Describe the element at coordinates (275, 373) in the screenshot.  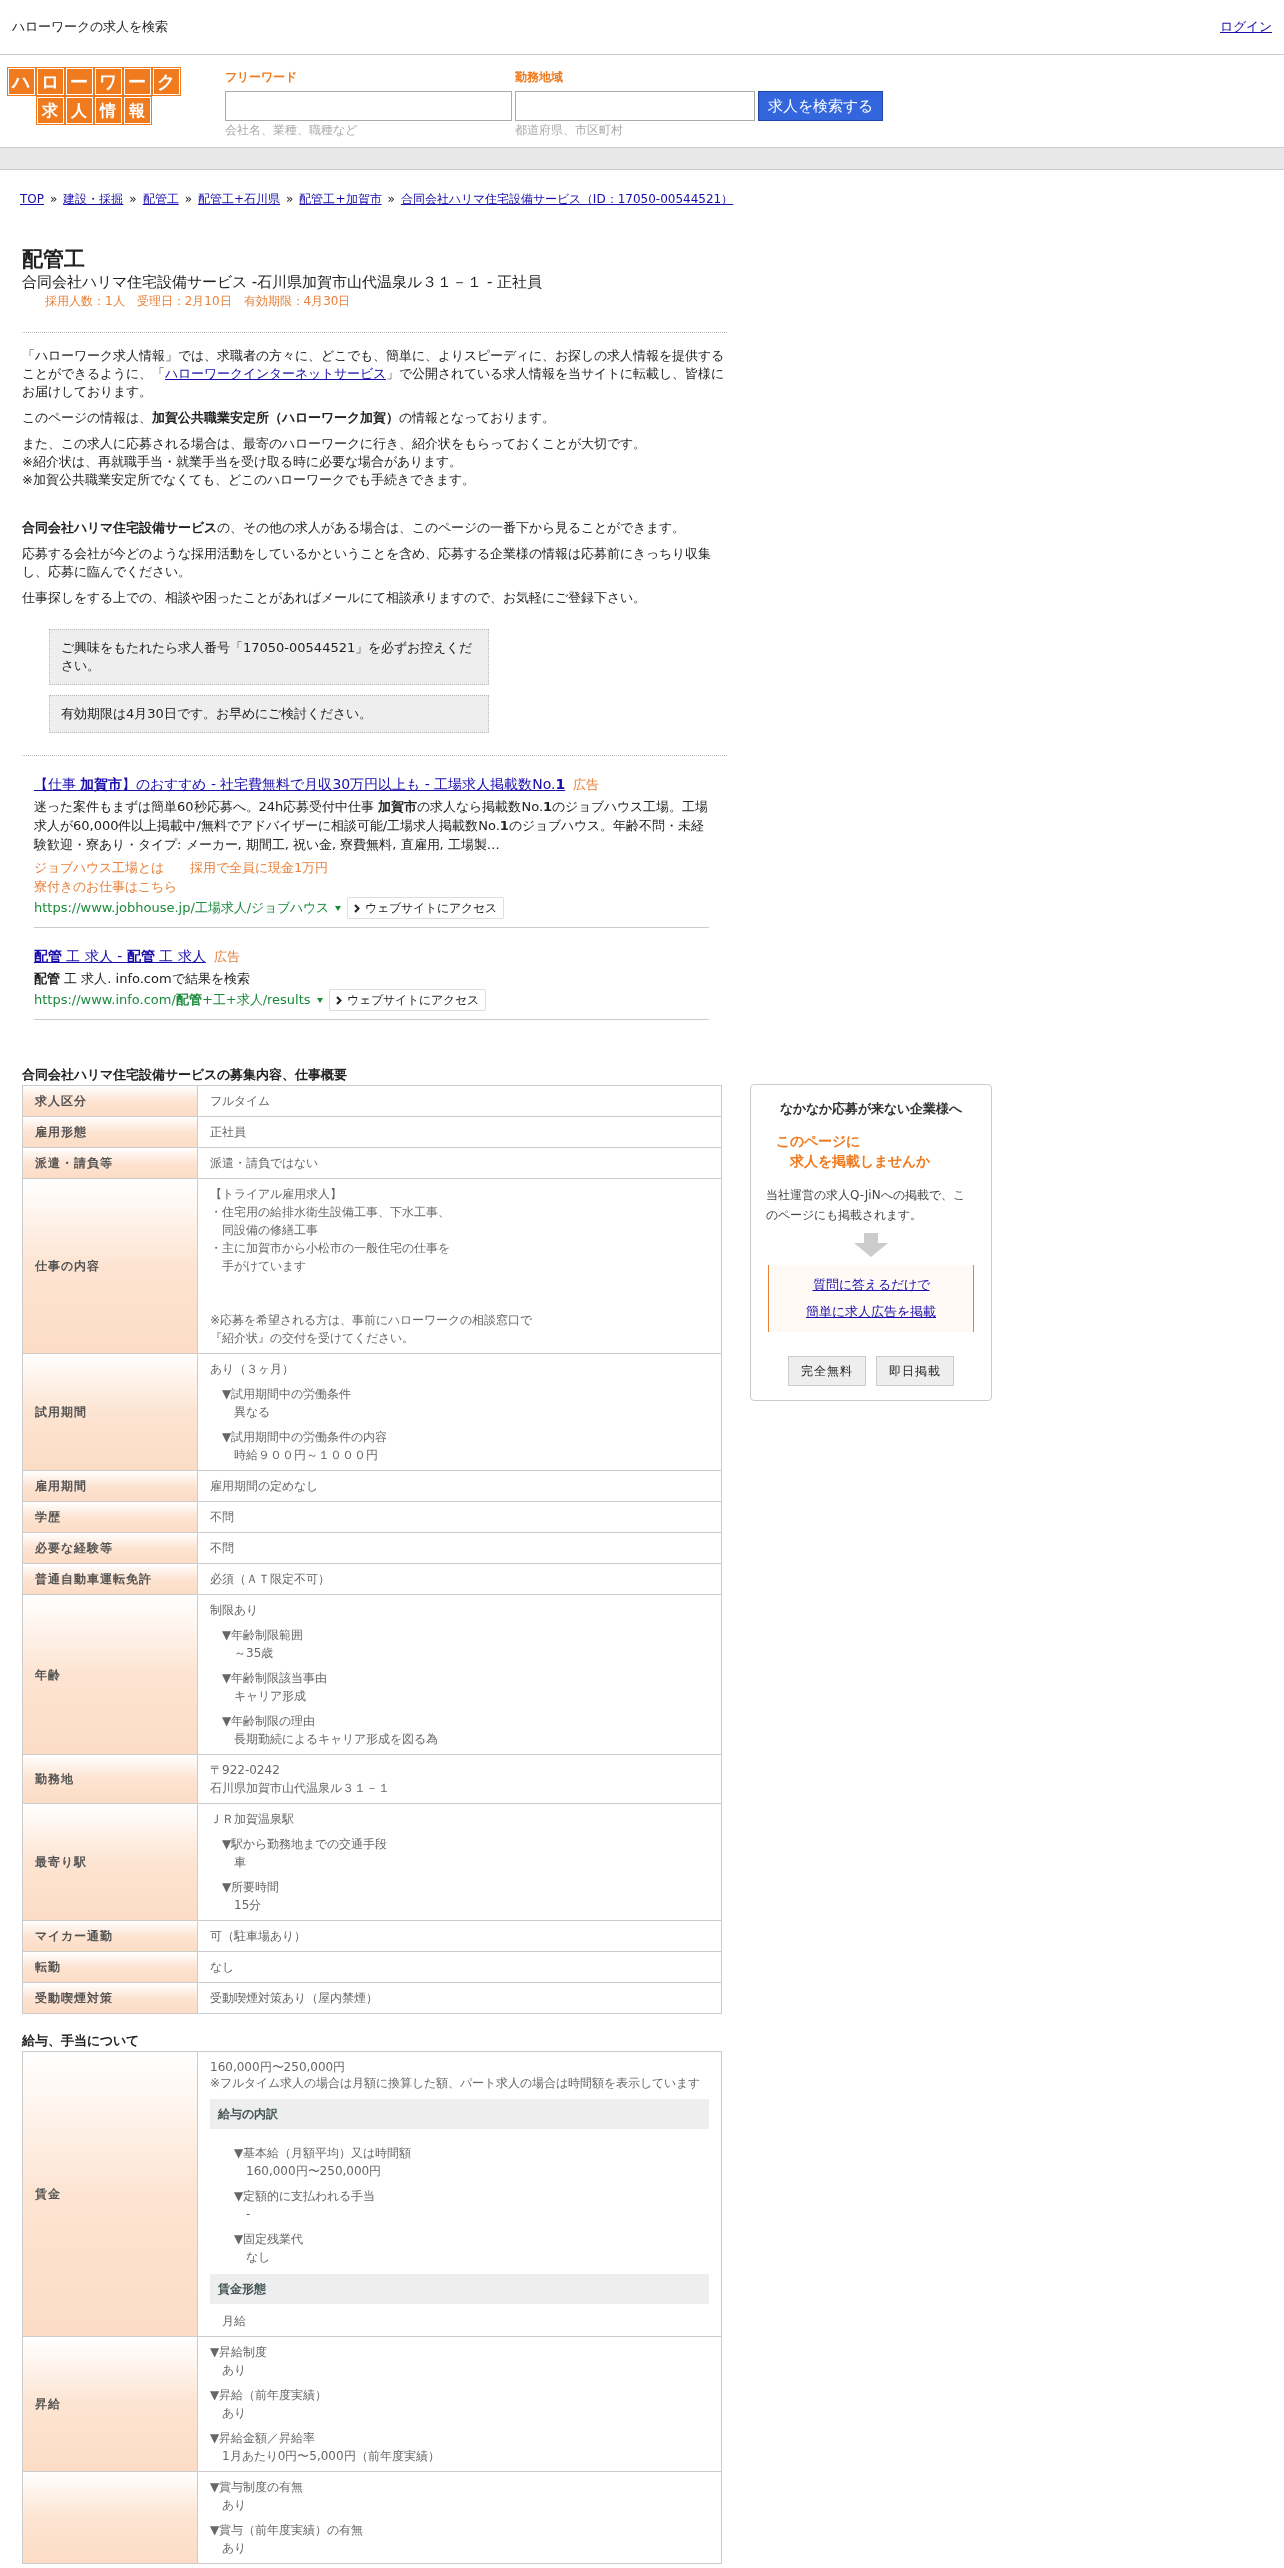
I see `service-link: ハローワークインターネットサービス` at that location.